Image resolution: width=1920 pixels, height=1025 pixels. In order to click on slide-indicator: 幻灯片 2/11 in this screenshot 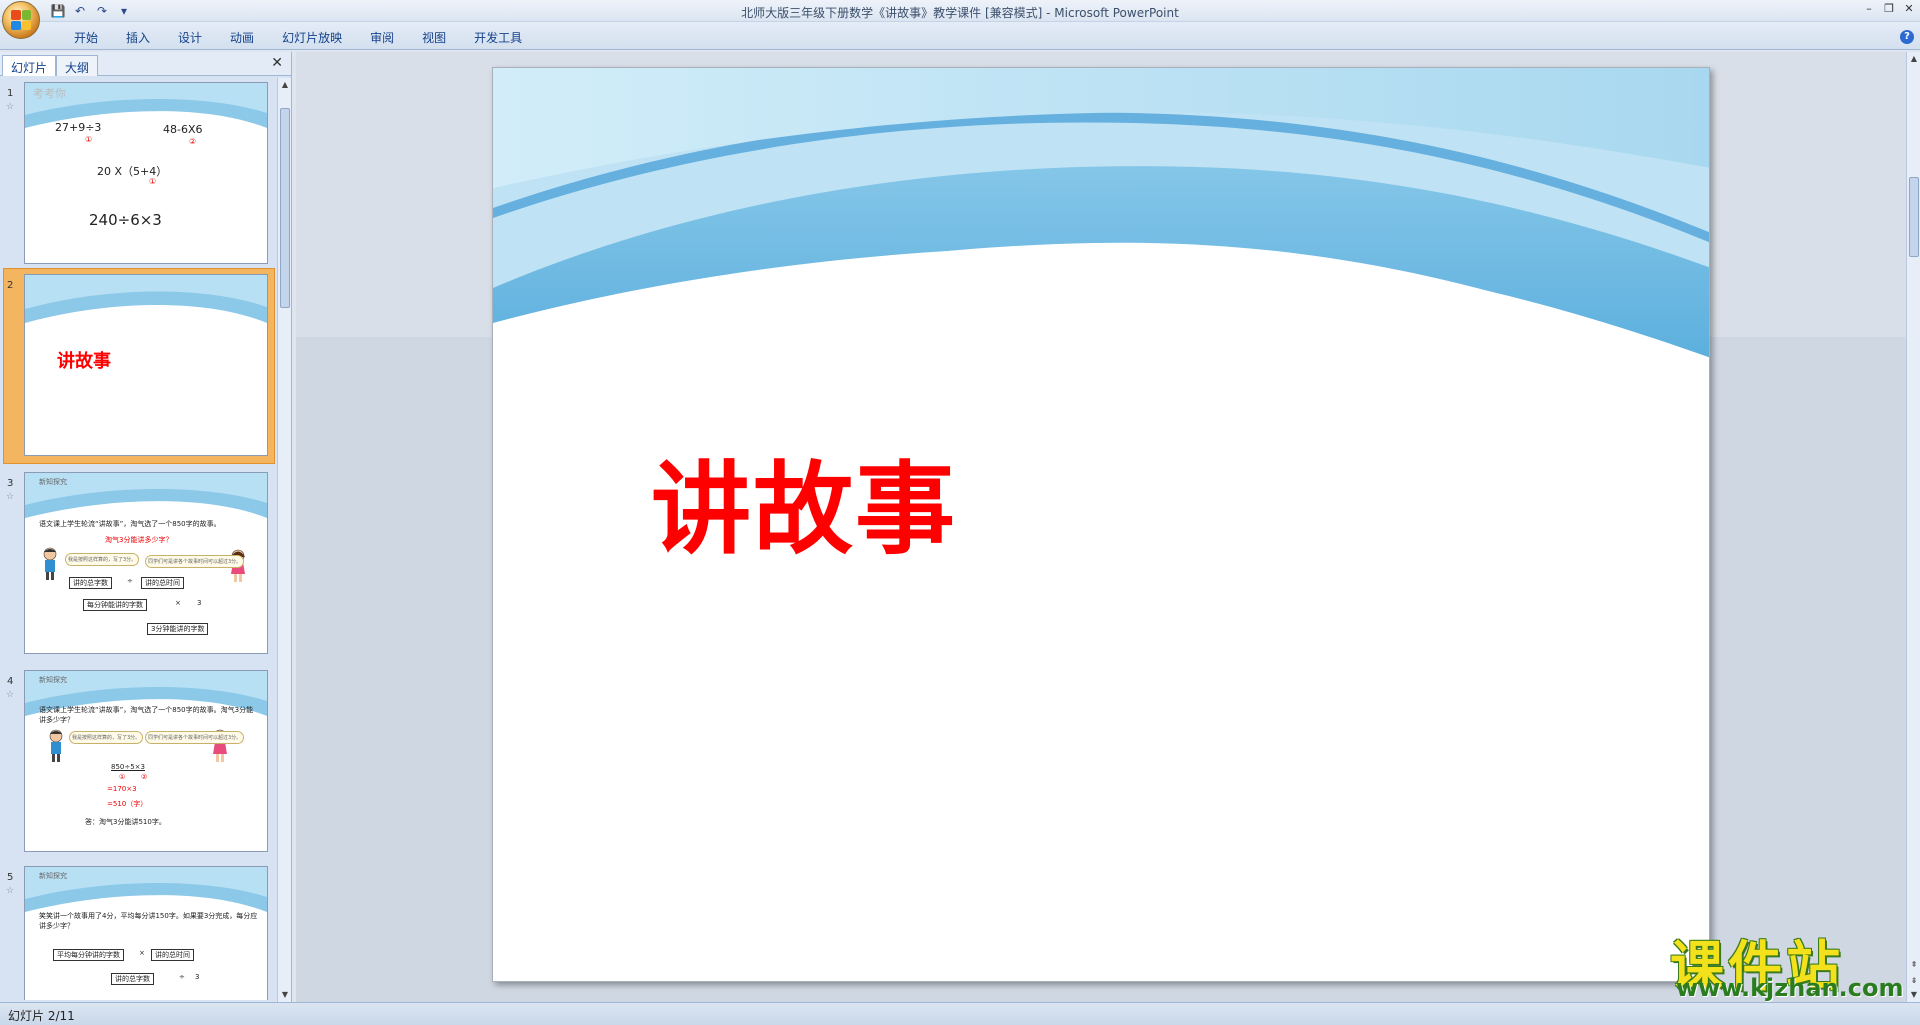, I will do `click(41, 1016)`.